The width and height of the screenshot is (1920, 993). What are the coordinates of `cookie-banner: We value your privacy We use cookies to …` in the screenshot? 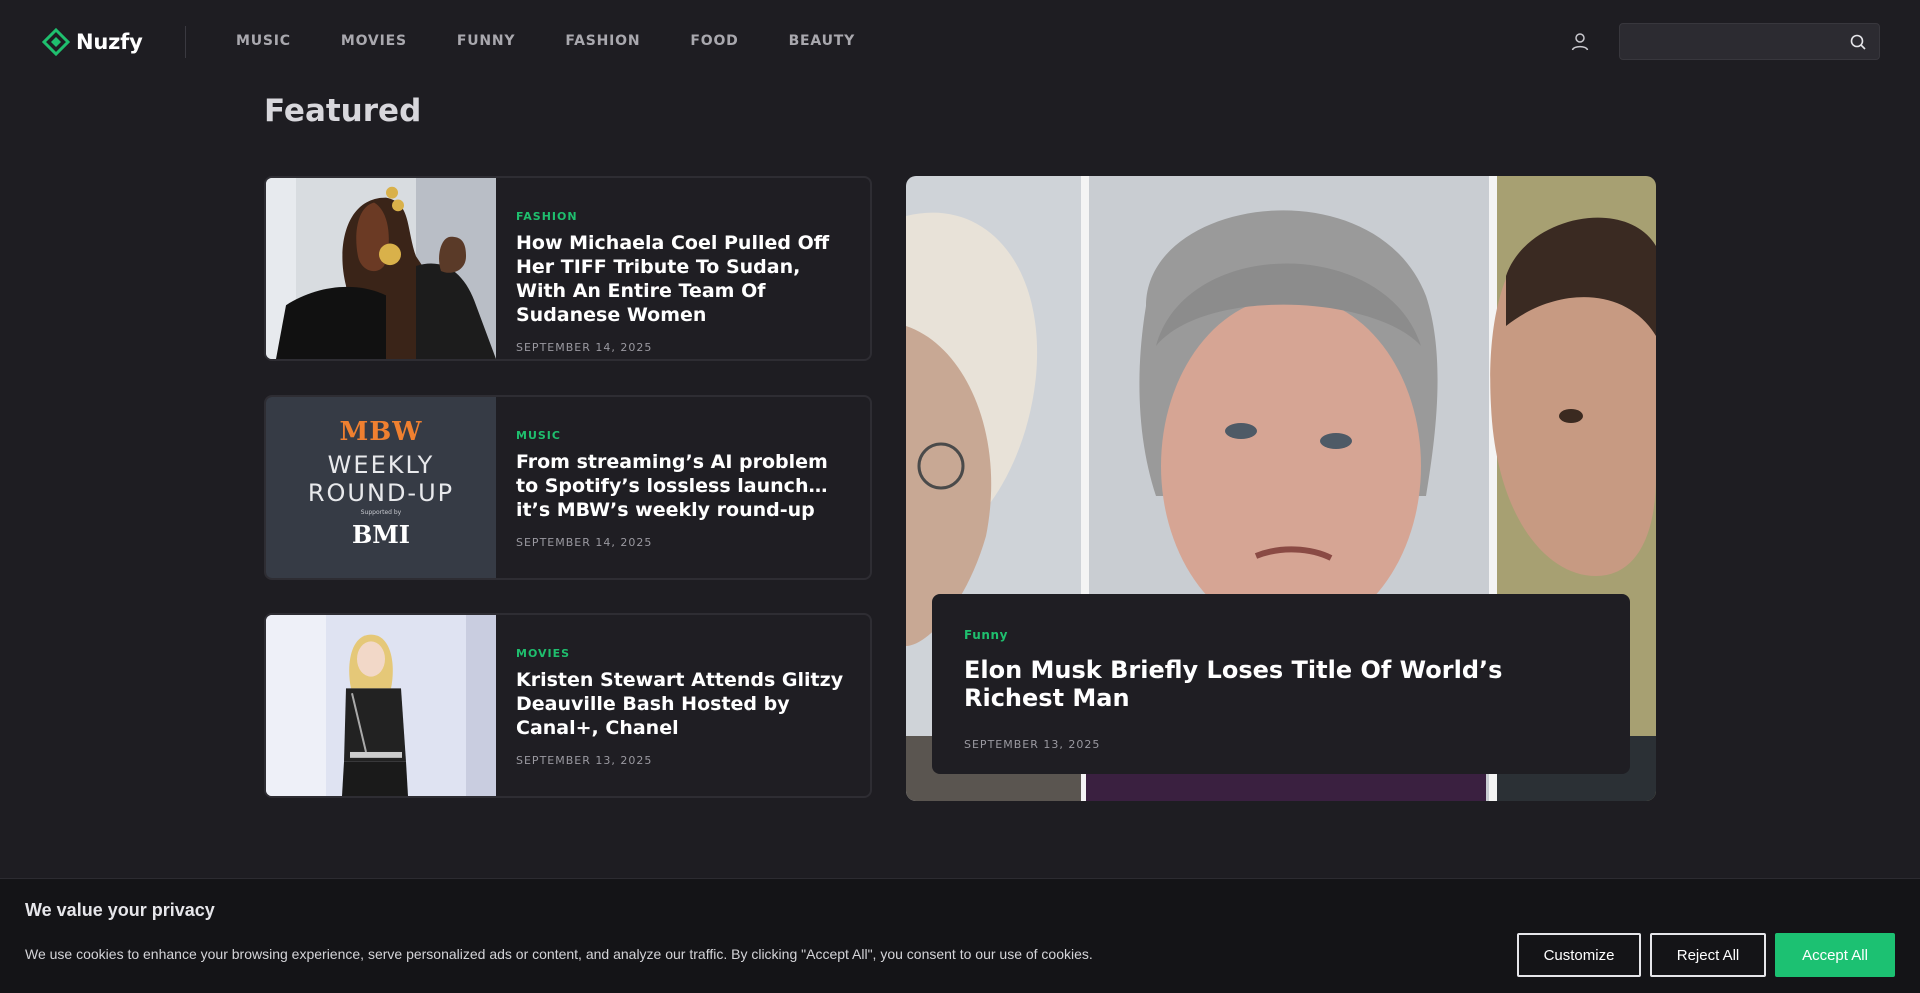 It's located at (960, 935).